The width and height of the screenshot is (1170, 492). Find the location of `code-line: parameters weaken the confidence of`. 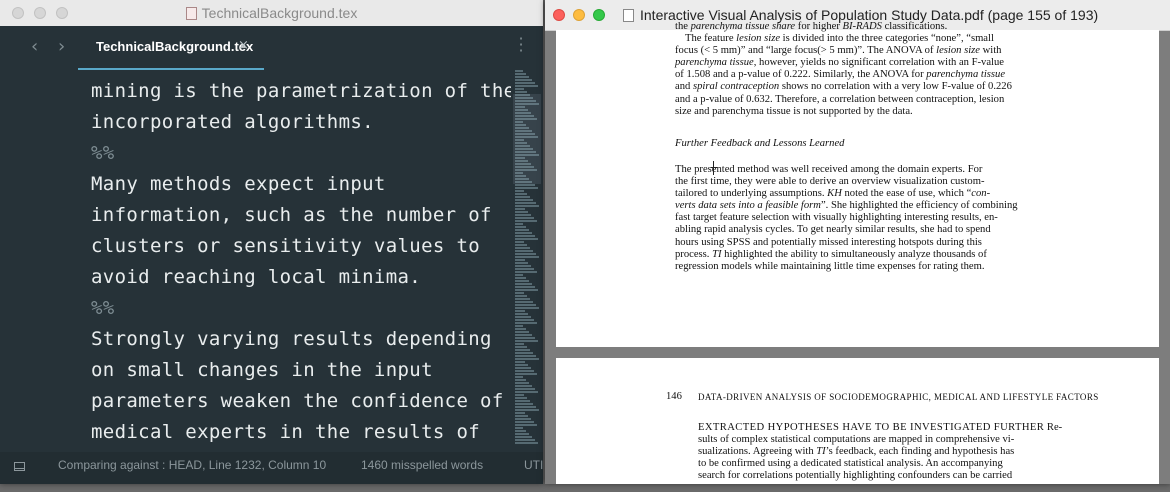

code-line: parameters weaken the confidence of is located at coordinates (301, 401).